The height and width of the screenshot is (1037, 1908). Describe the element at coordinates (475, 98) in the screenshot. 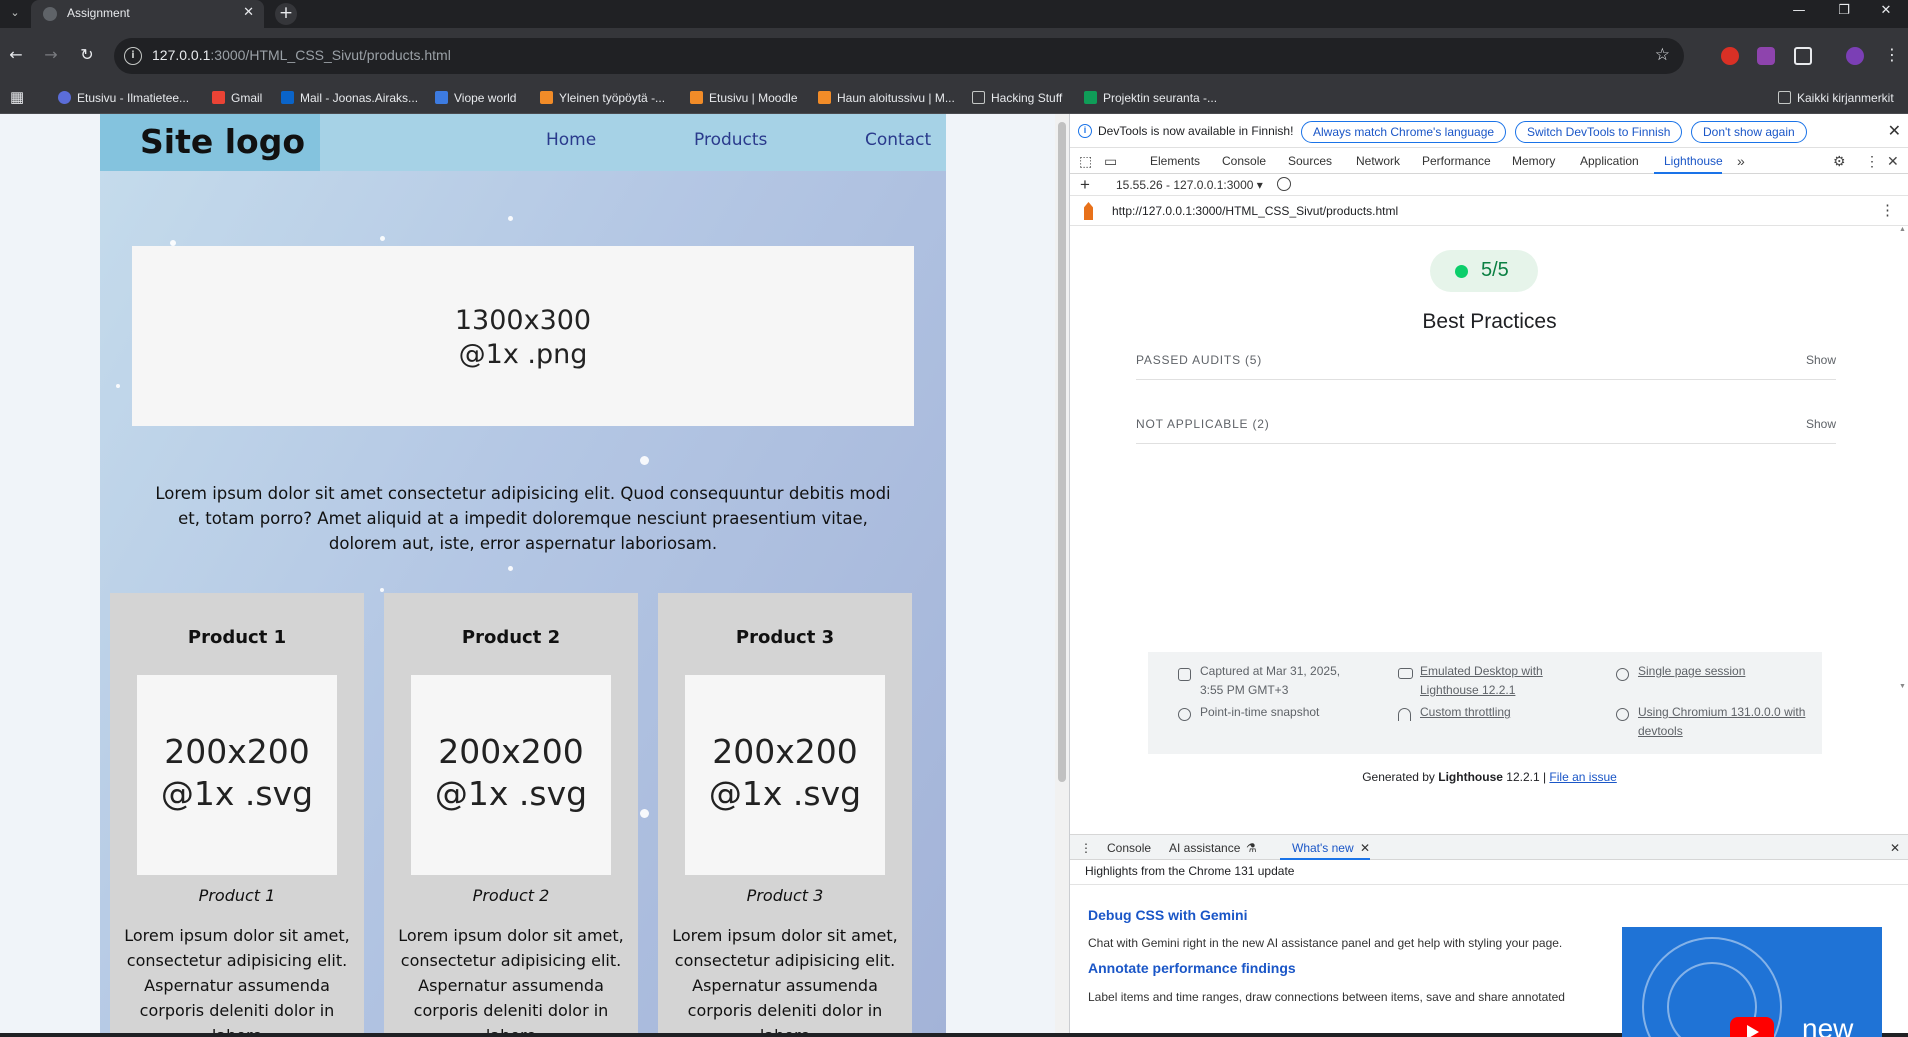

I see `bookmark-item: Viope world` at that location.